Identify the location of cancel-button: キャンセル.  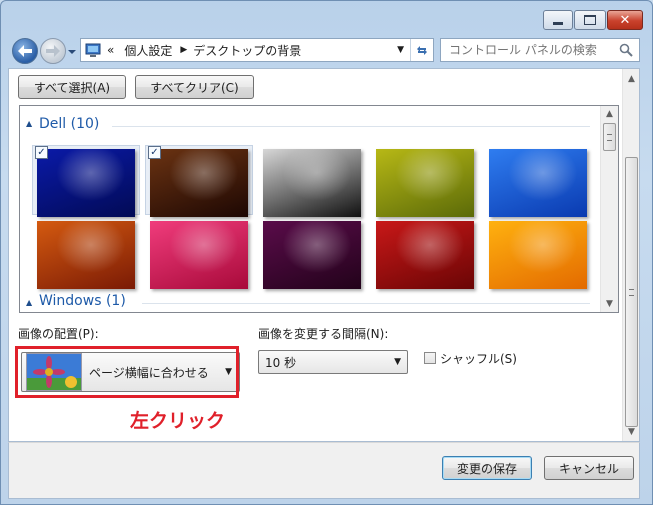
(589, 468).